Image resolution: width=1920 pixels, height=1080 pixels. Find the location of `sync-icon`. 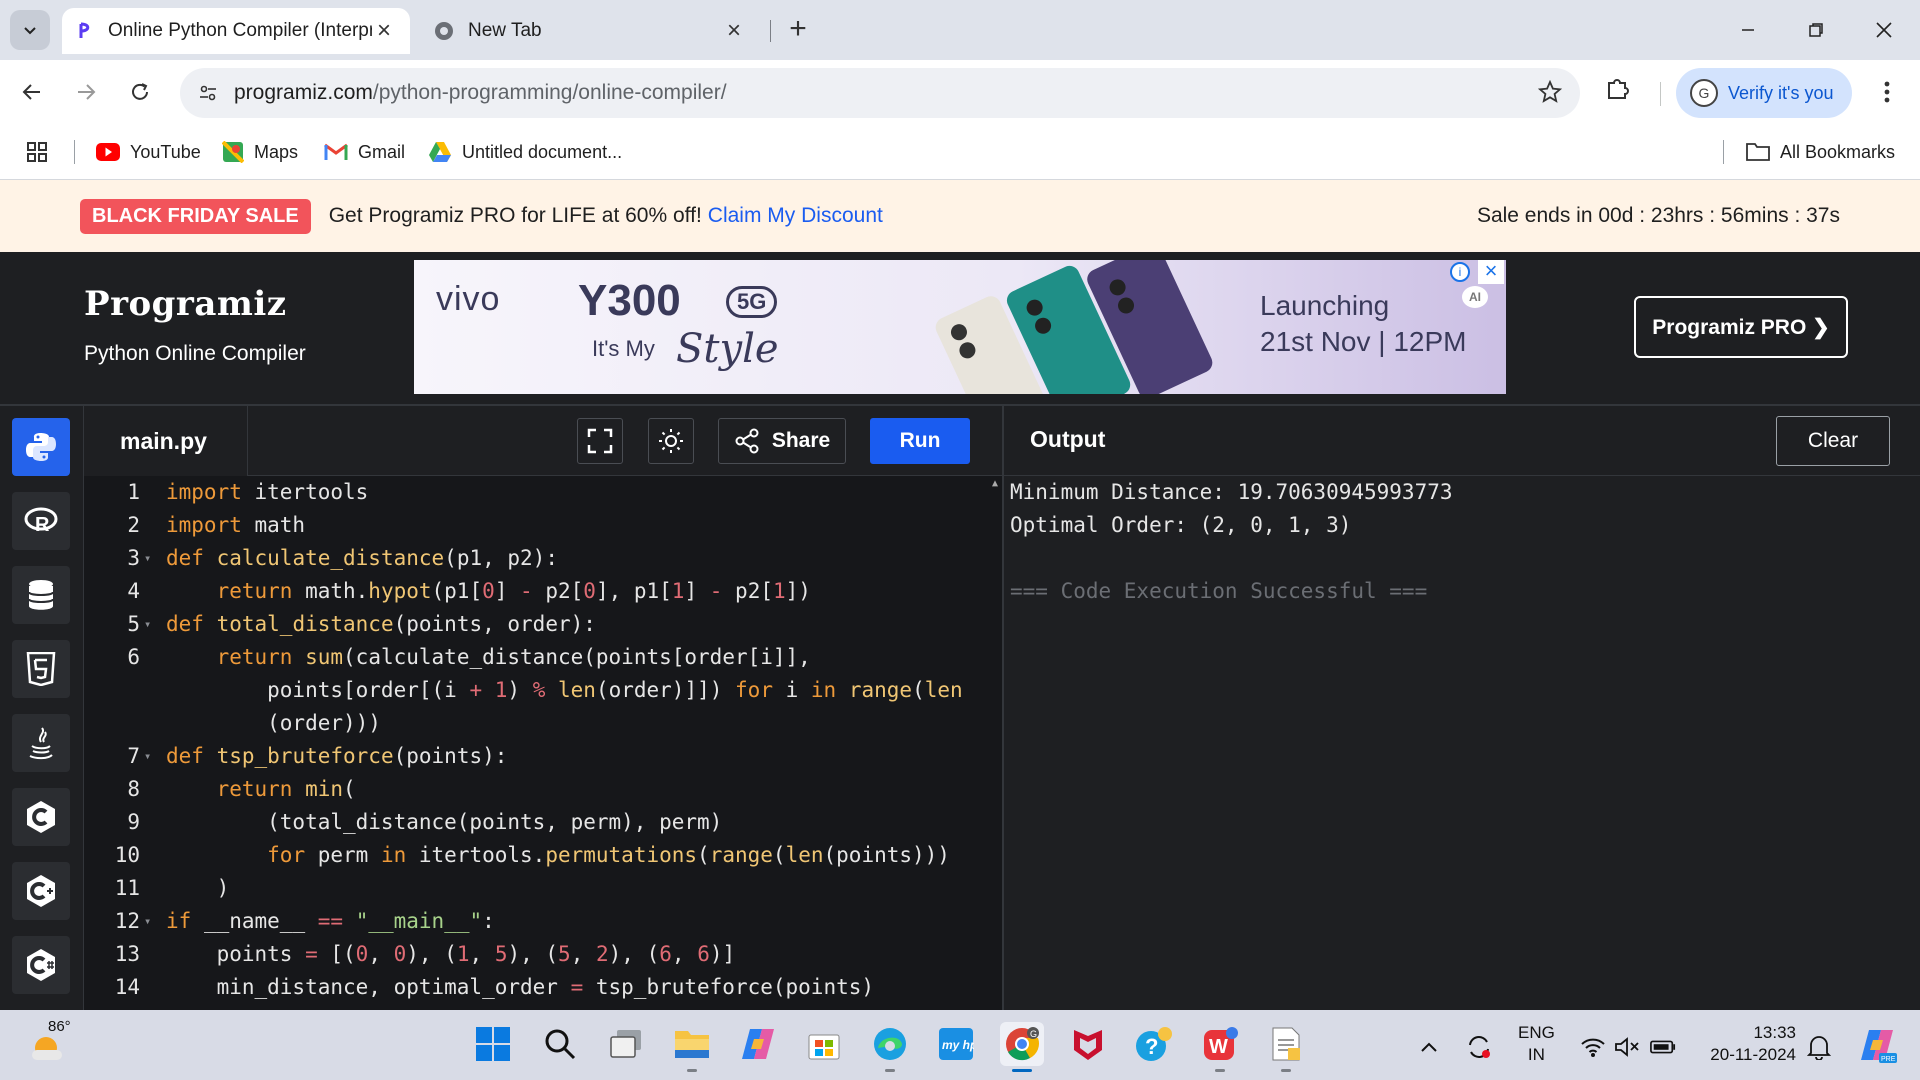

sync-icon is located at coordinates (1479, 1047).